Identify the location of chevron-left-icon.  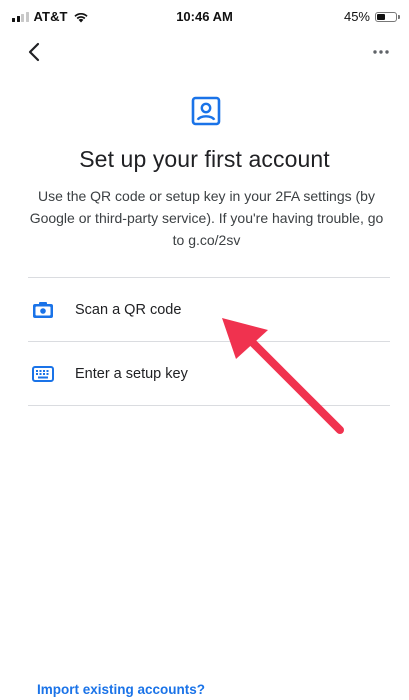
(34, 52).